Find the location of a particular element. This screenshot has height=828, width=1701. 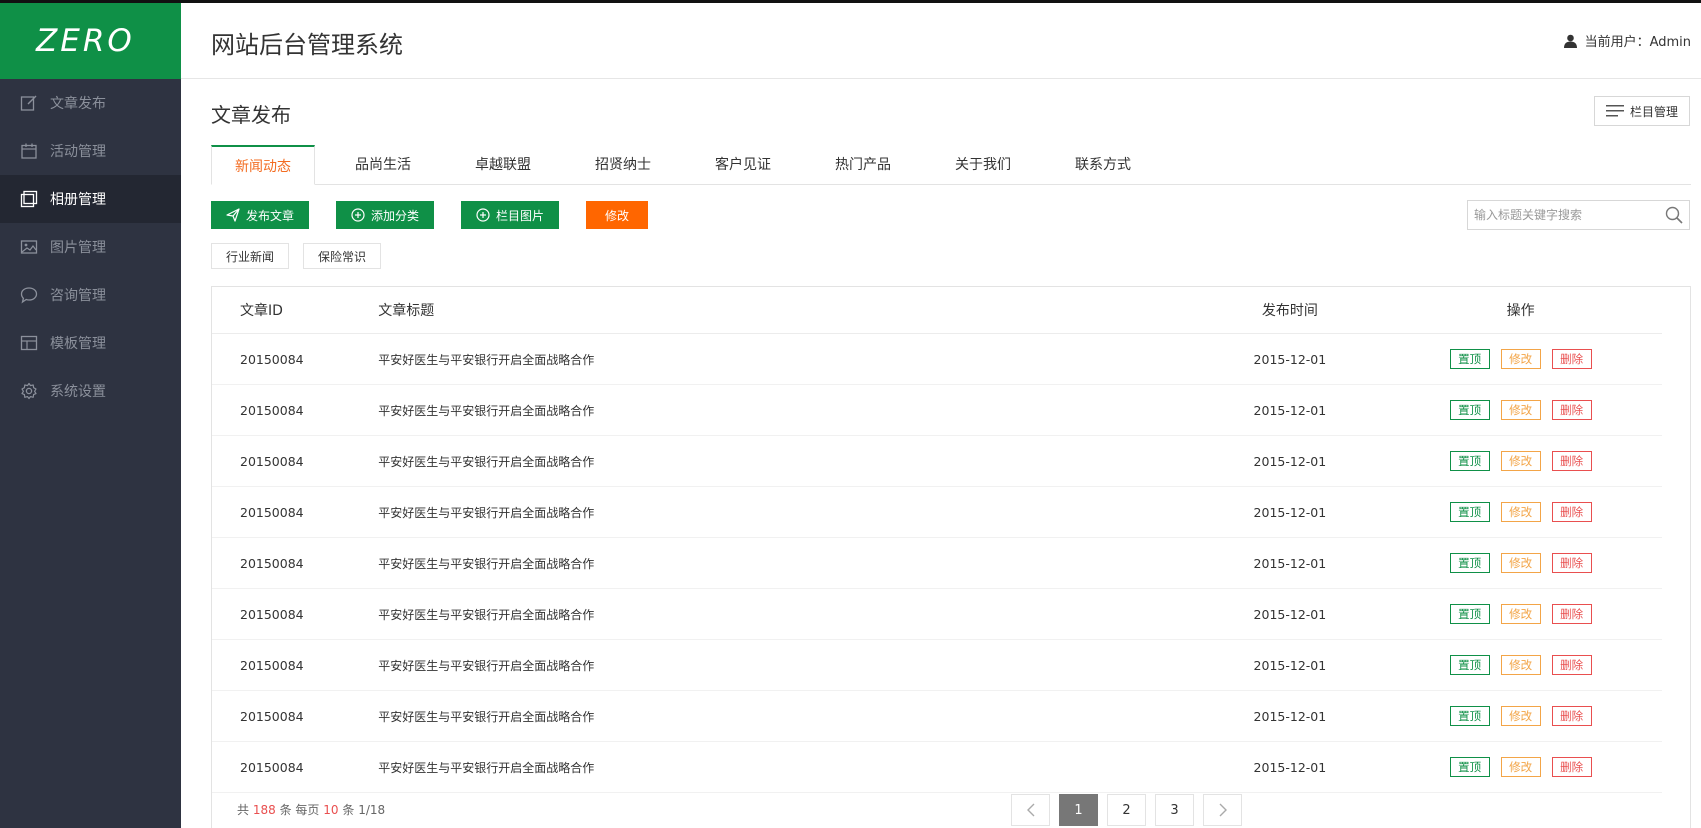

next-page-button is located at coordinates (1222, 810).